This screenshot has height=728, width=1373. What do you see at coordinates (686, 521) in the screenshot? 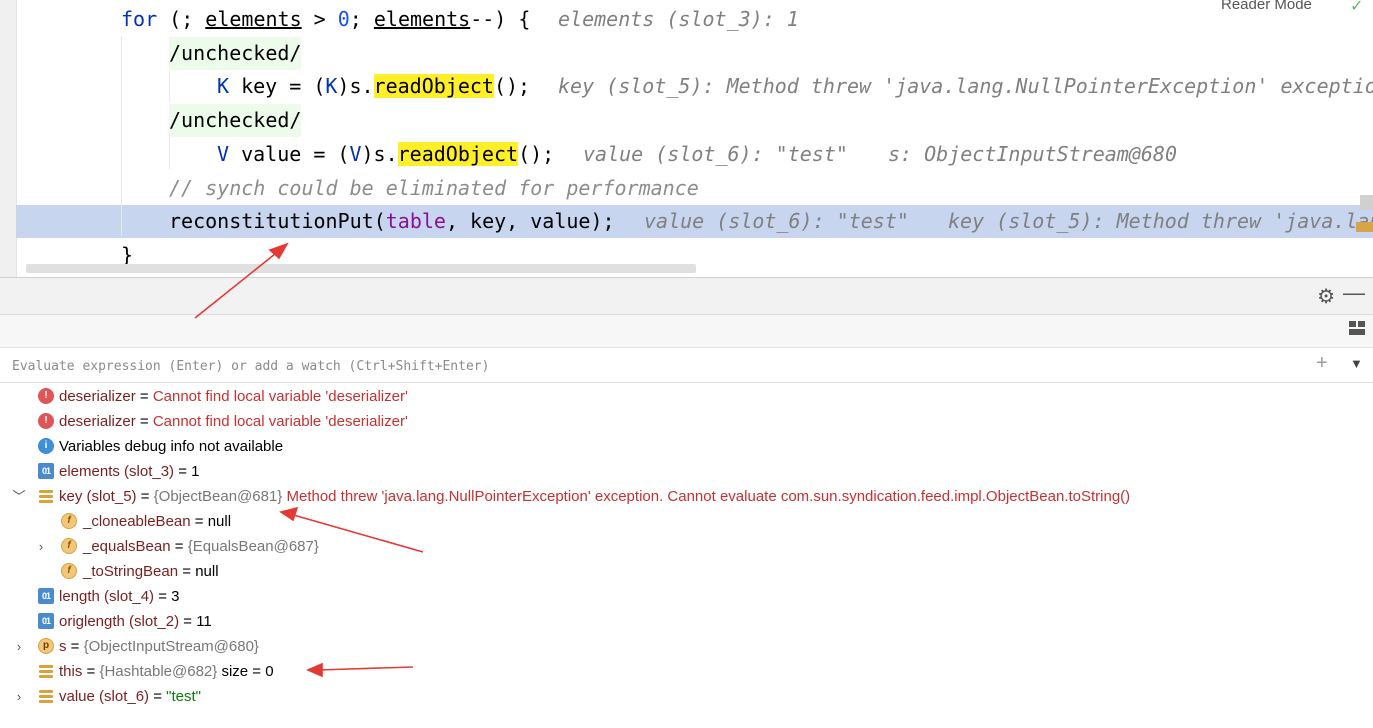
I see `variable-row: f _cloneableBean = null` at bounding box center [686, 521].